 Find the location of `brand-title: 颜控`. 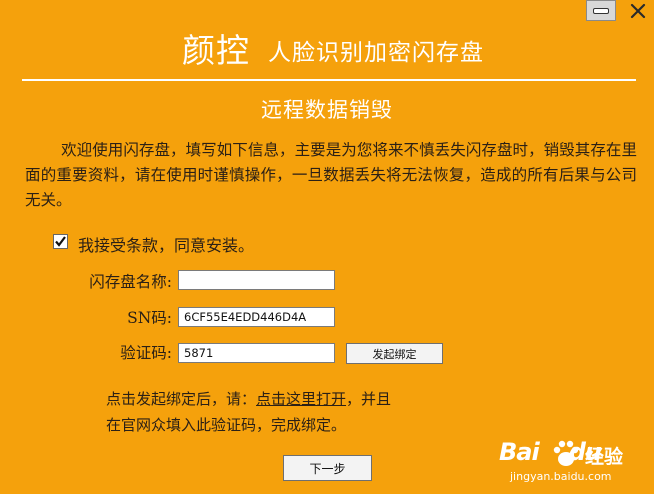

brand-title: 颜控 is located at coordinates (216, 50).